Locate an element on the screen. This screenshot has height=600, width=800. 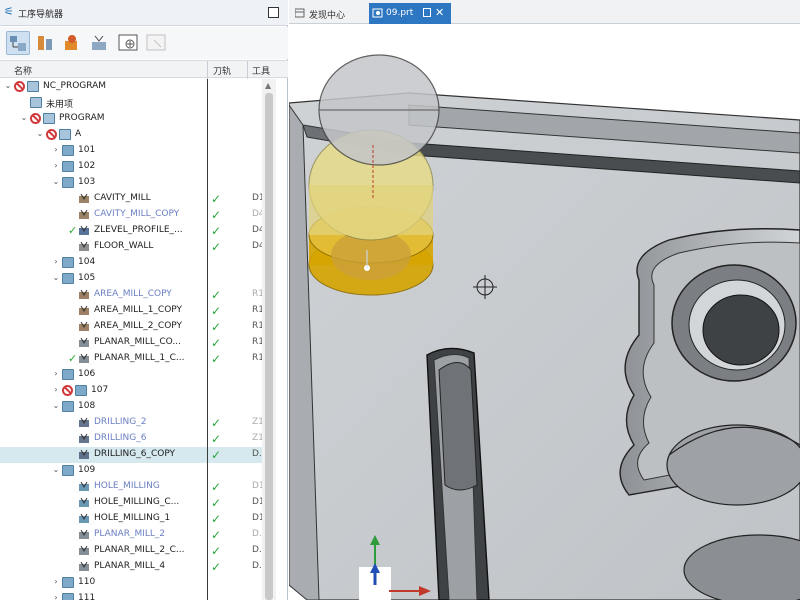
tree-group-row: › 111 is located at coordinates (131, 595).